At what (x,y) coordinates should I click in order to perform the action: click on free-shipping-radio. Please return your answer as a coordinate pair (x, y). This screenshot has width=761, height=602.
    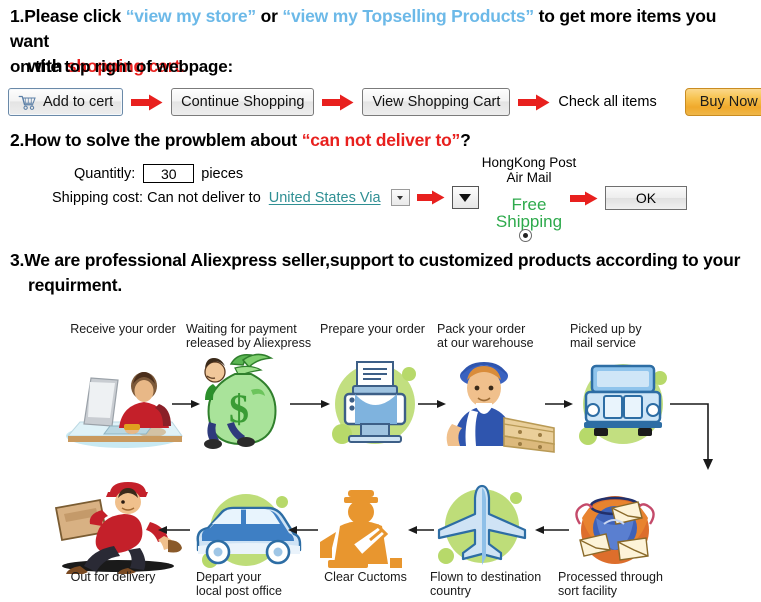
    Looking at the image, I should click on (525, 235).